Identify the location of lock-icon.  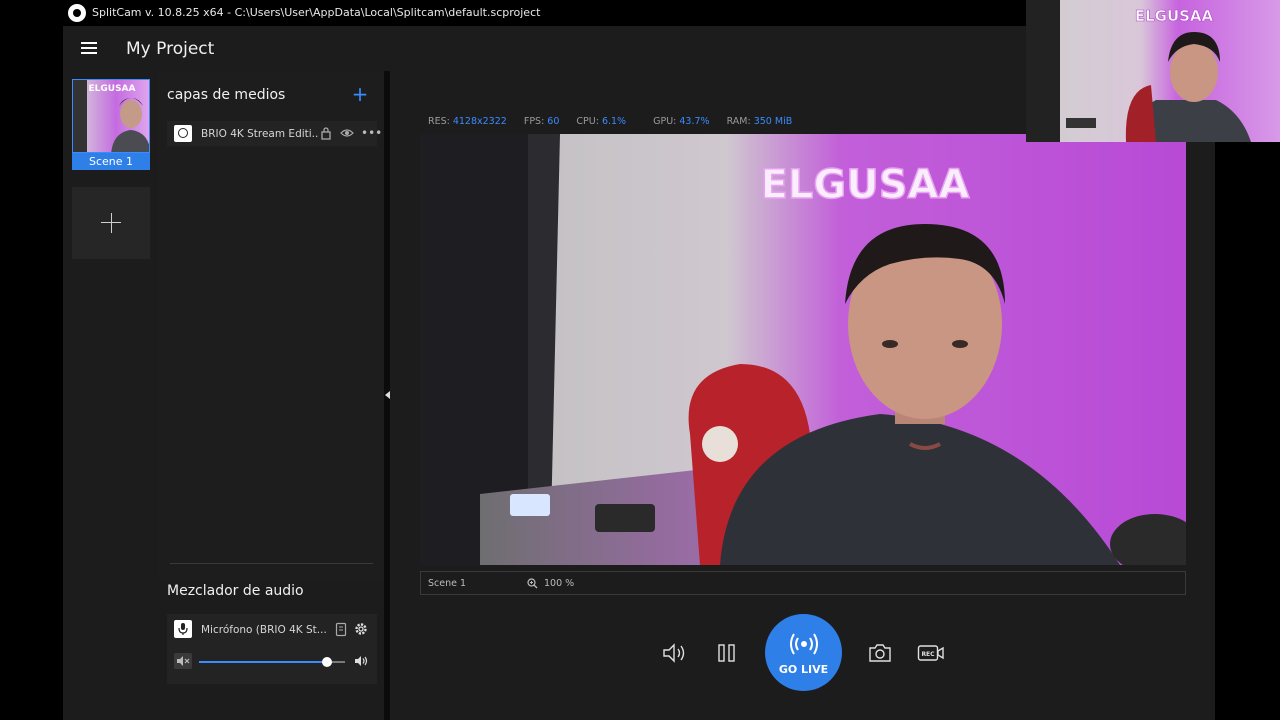
(326, 133).